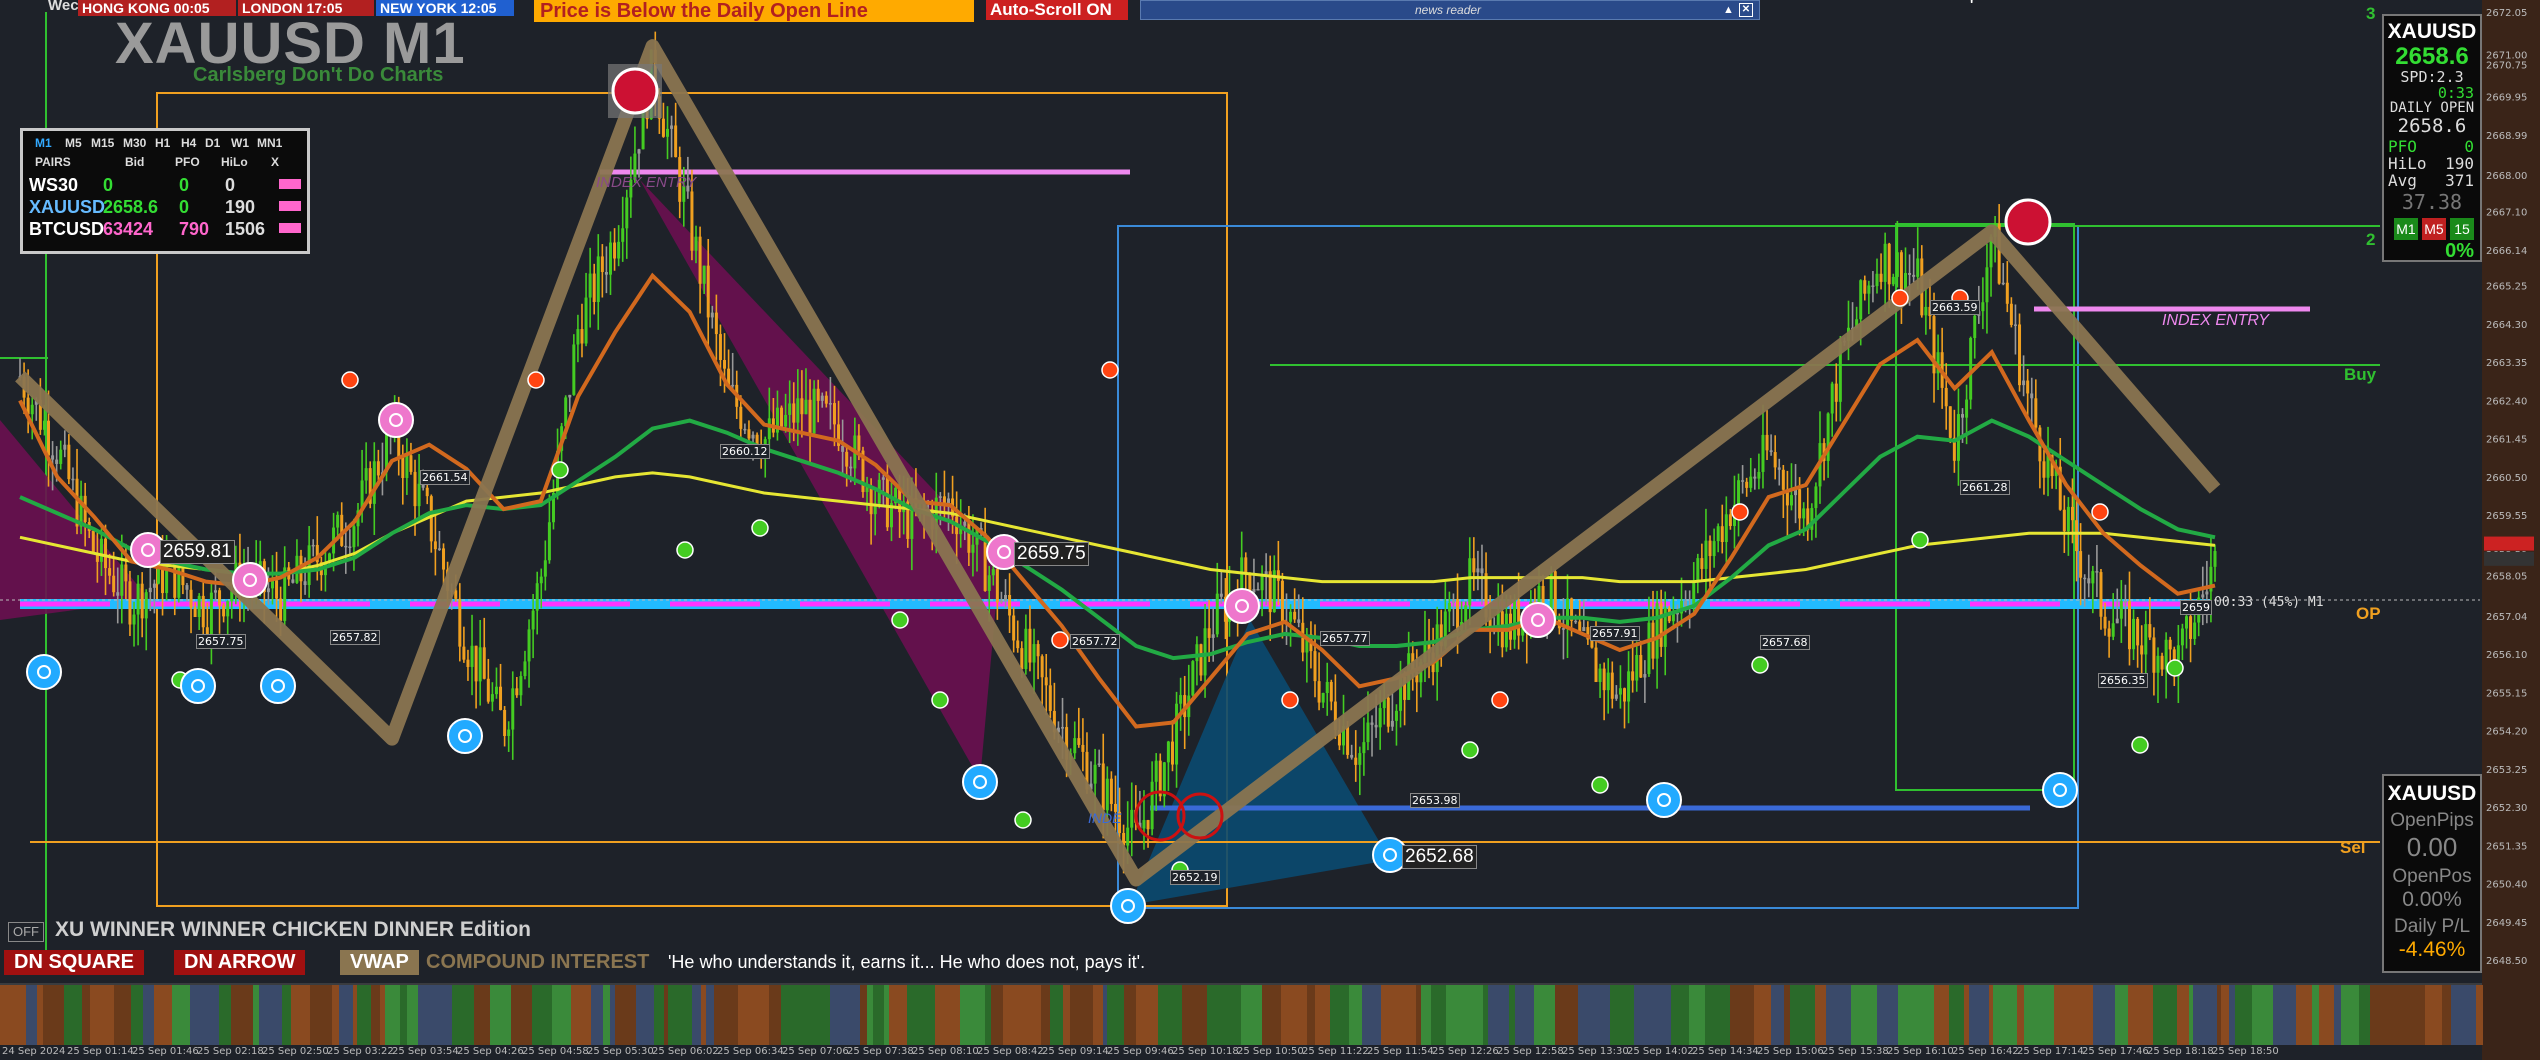 This screenshot has width=2540, height=1060. What do you see at coordinates (2434, 229) in the screenshot?
I see `tf-button-m5: M5` at bounding box center [2434, 229].